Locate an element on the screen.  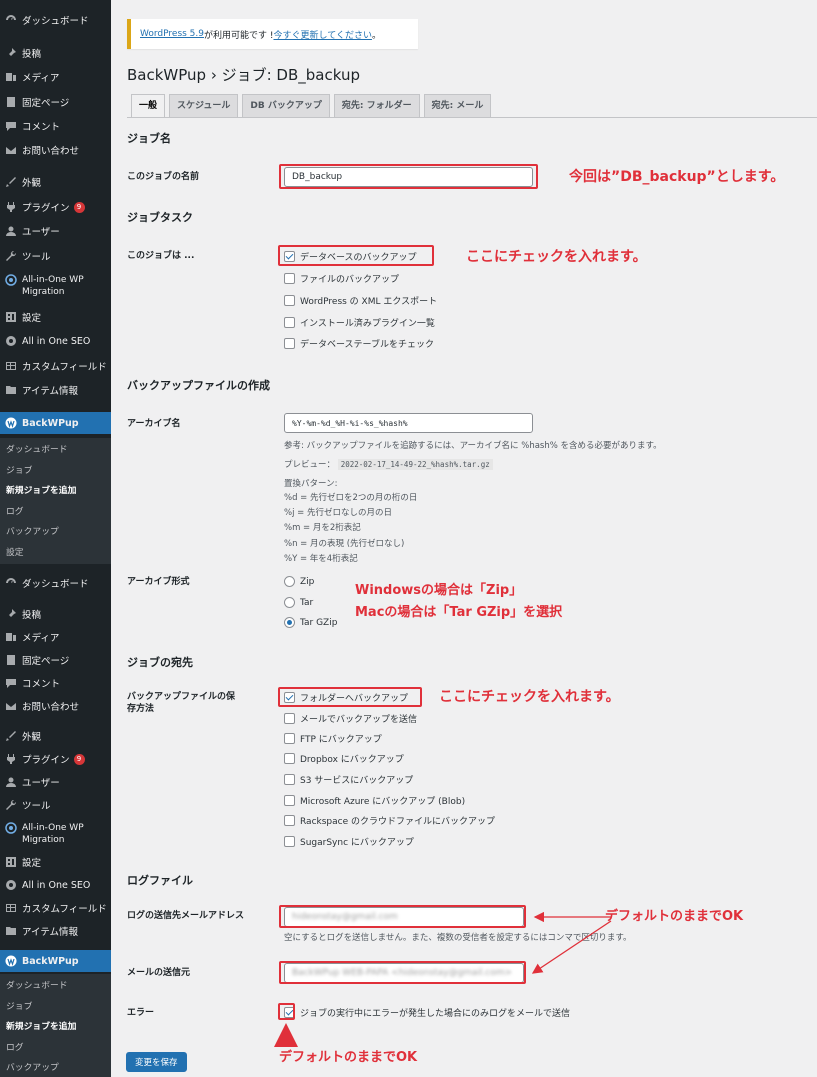
sidebar-item-media: メディア is located at coordinates (55, 77).